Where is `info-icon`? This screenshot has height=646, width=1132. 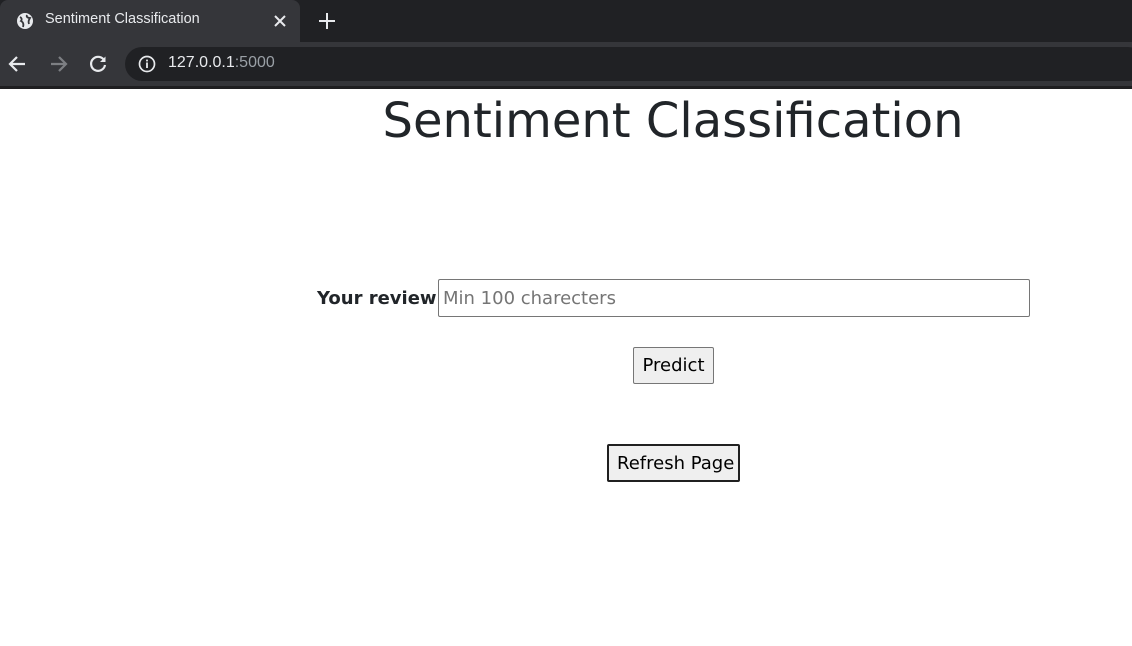 info-icon is located at coordinates (147, 64).